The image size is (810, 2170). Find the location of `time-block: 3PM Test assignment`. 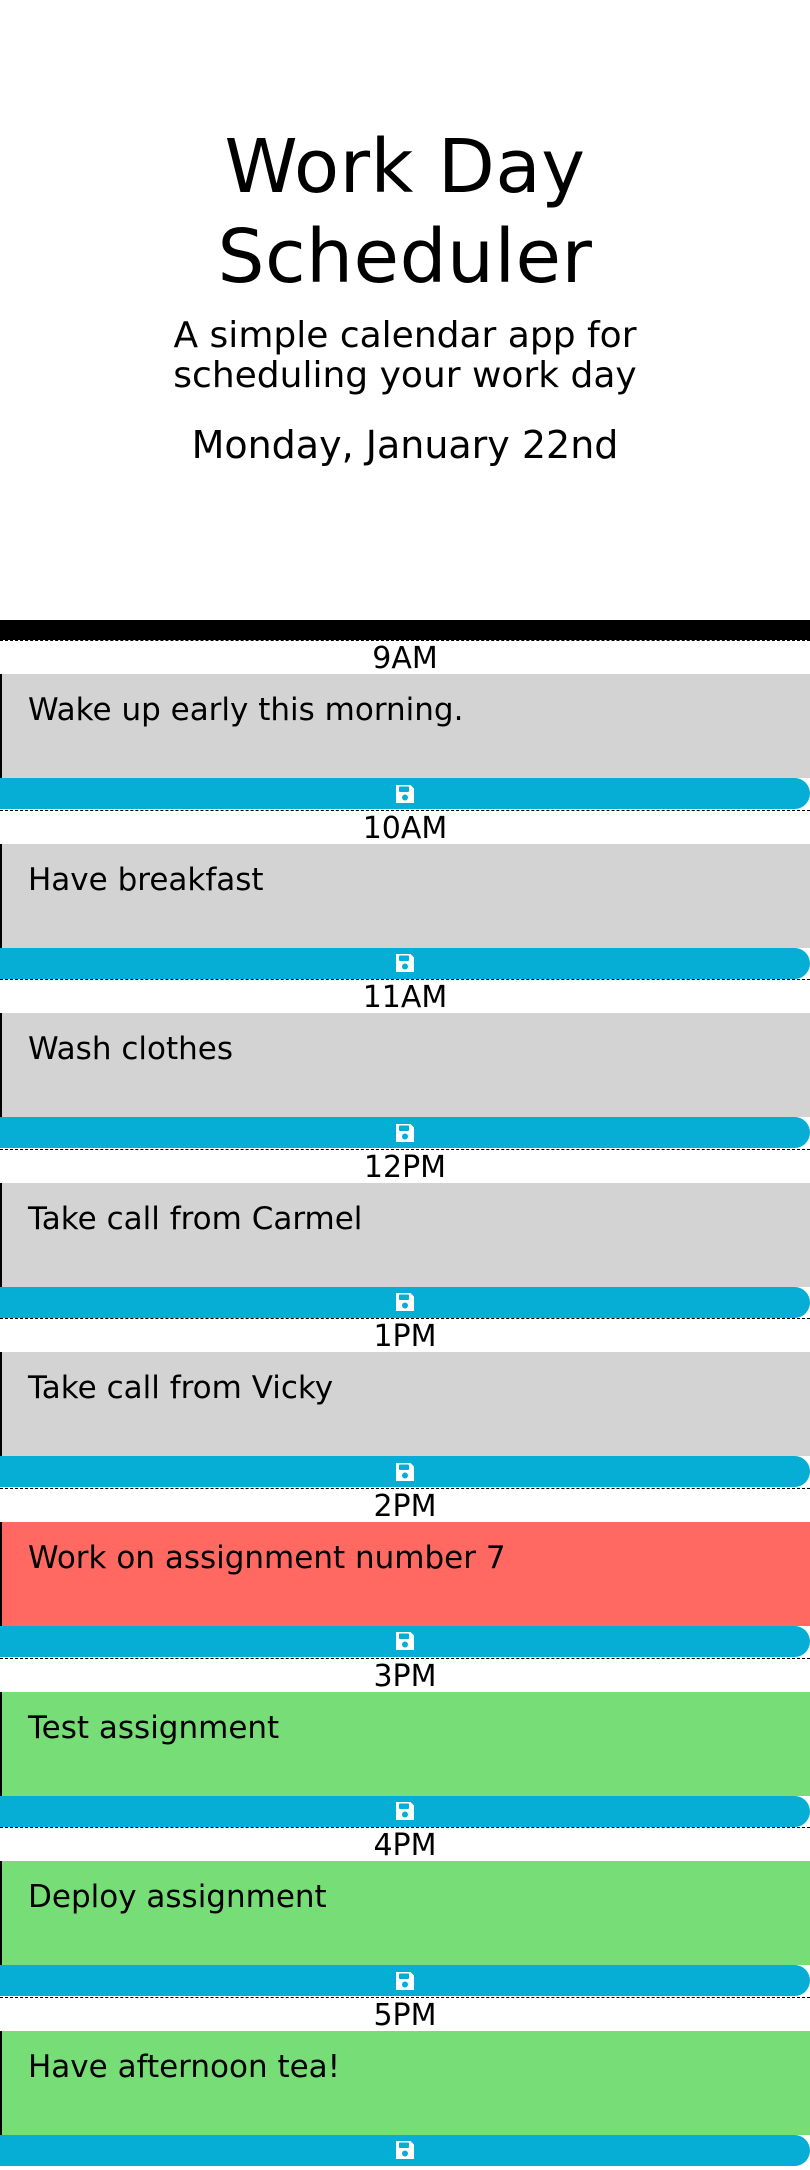

time-block: 3PM Test assignment is located at coordinates (405, 1742).